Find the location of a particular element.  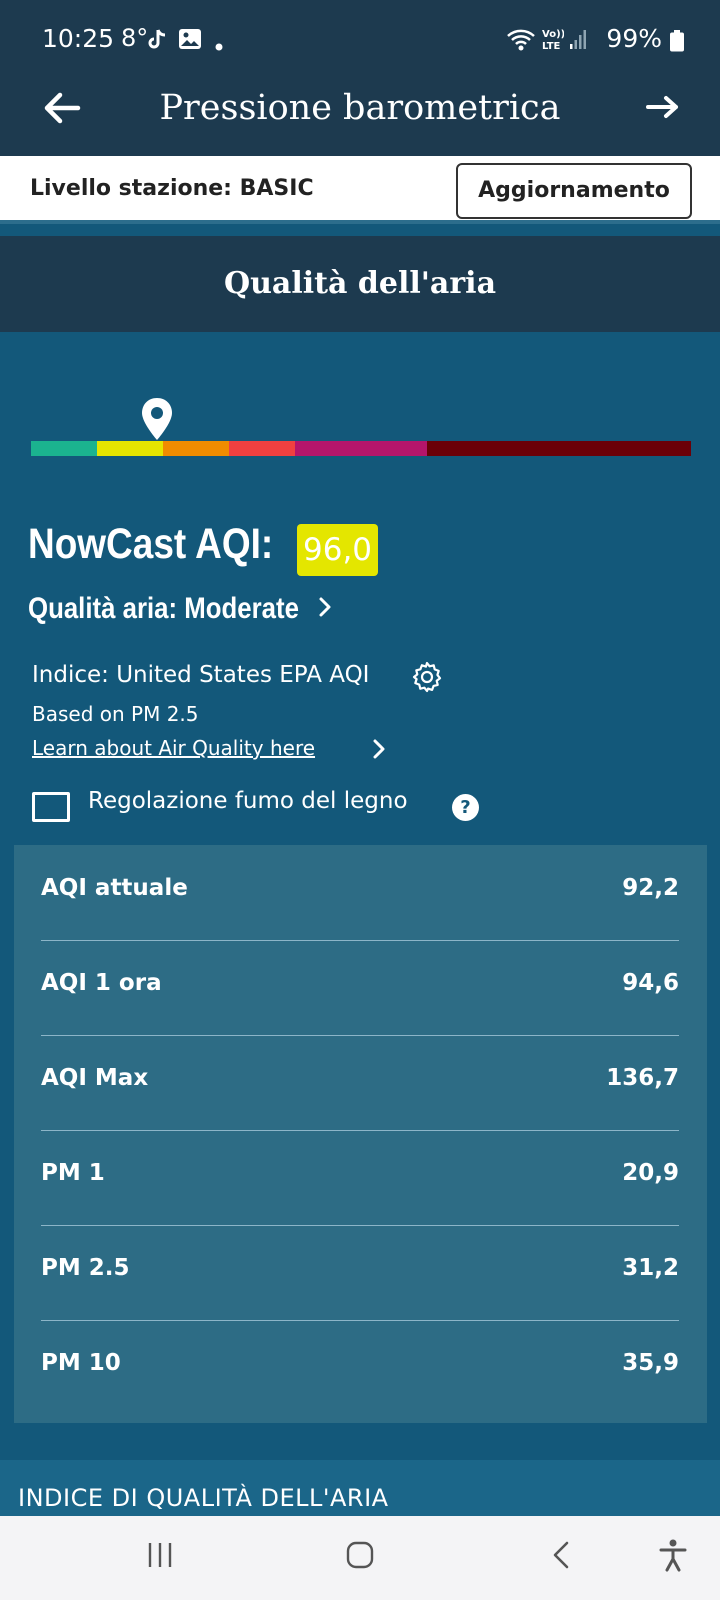

recent-apps-icon is located at coordinates (160, 1557).